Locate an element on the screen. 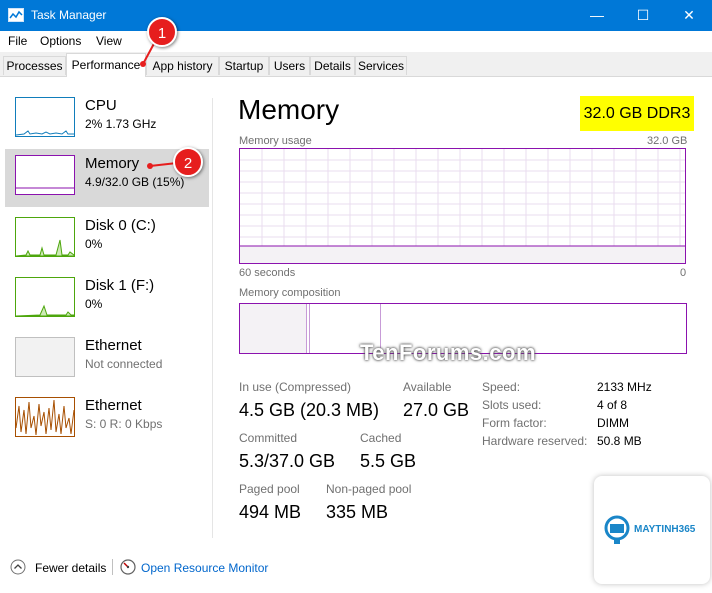 The image size is (712, 593). callout-2: 2 is located at coordinates (188, 162).